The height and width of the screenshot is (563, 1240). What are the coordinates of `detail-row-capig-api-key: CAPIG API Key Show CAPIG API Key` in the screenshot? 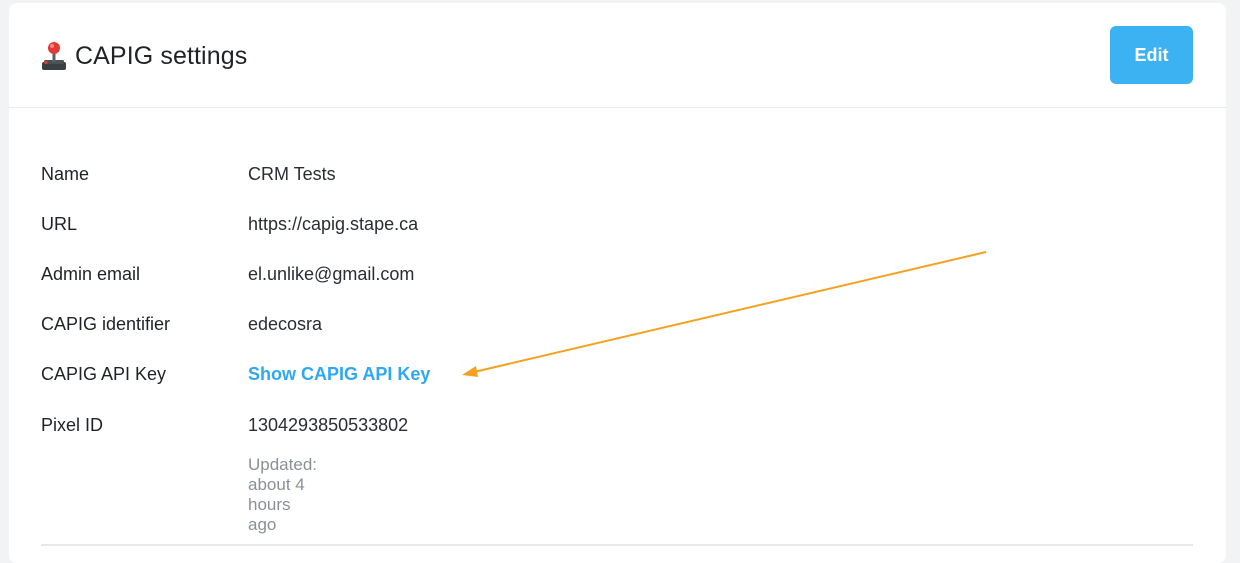 It's located at (491, 378).